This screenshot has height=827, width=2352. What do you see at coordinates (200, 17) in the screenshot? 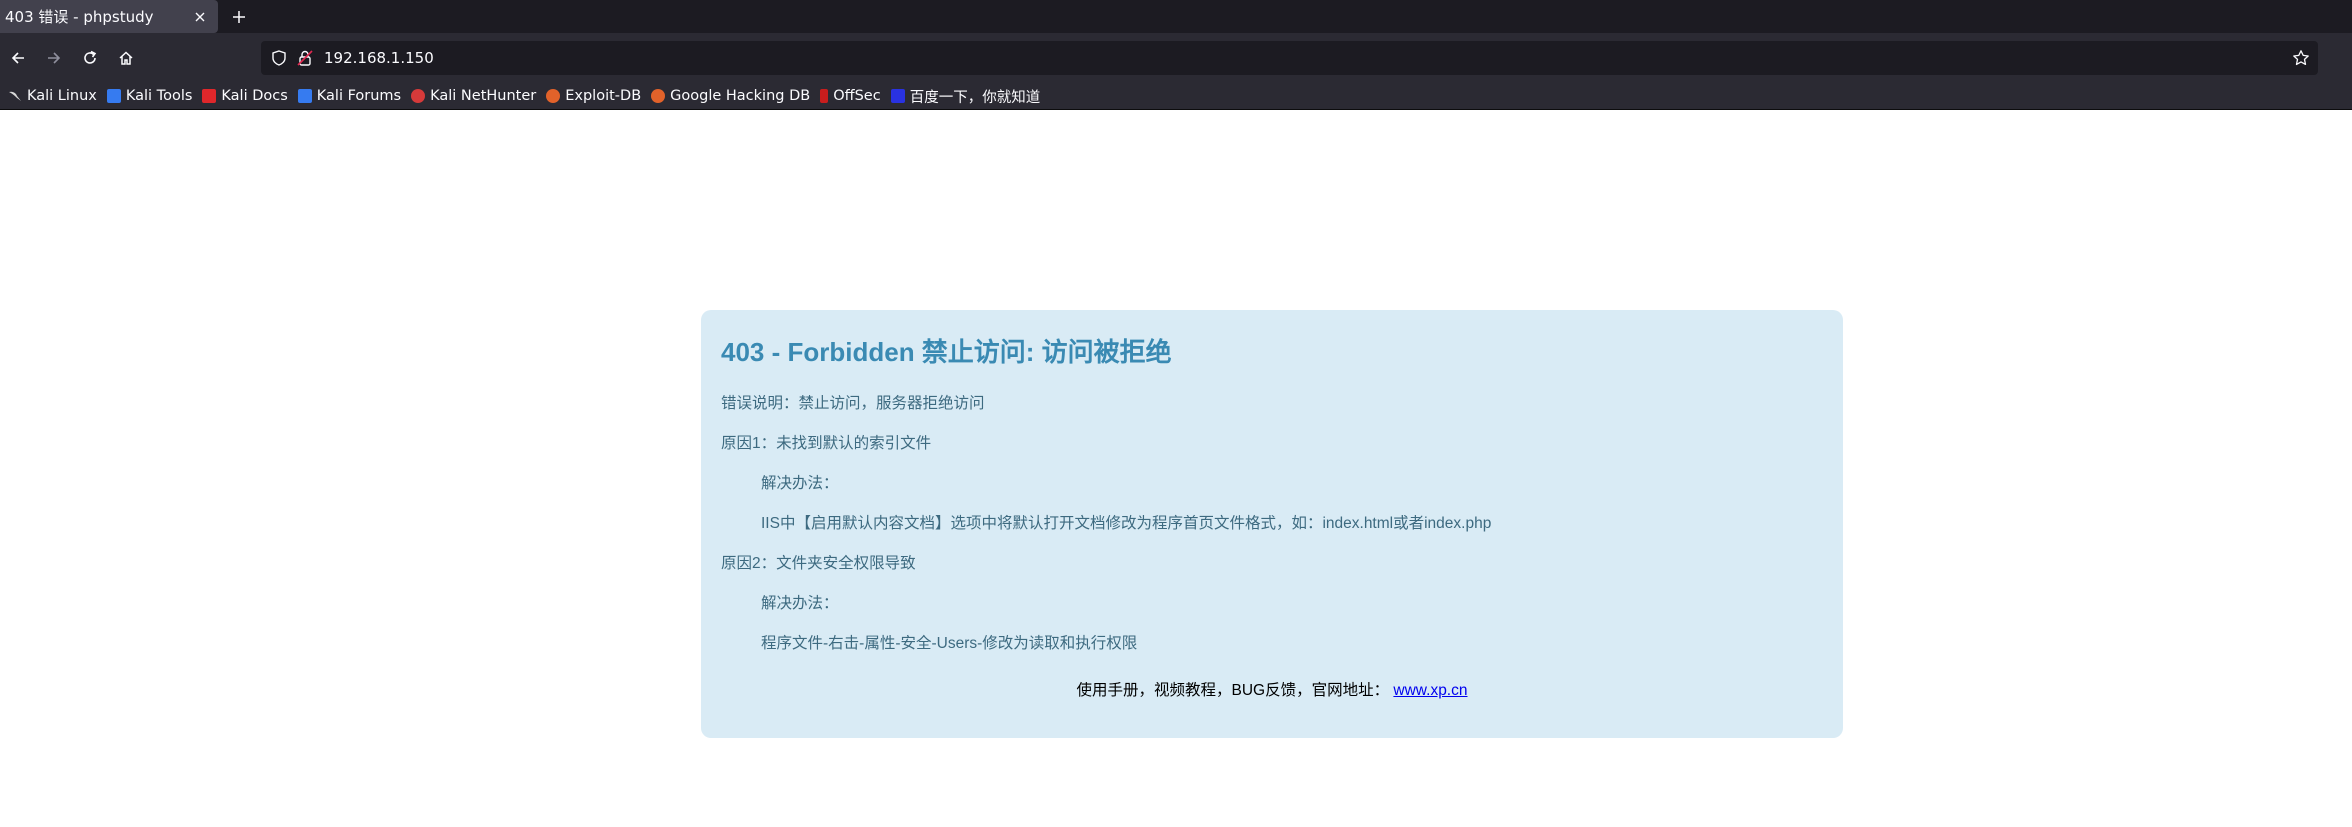
I see `close-icon` at bounding box center [200, 17].